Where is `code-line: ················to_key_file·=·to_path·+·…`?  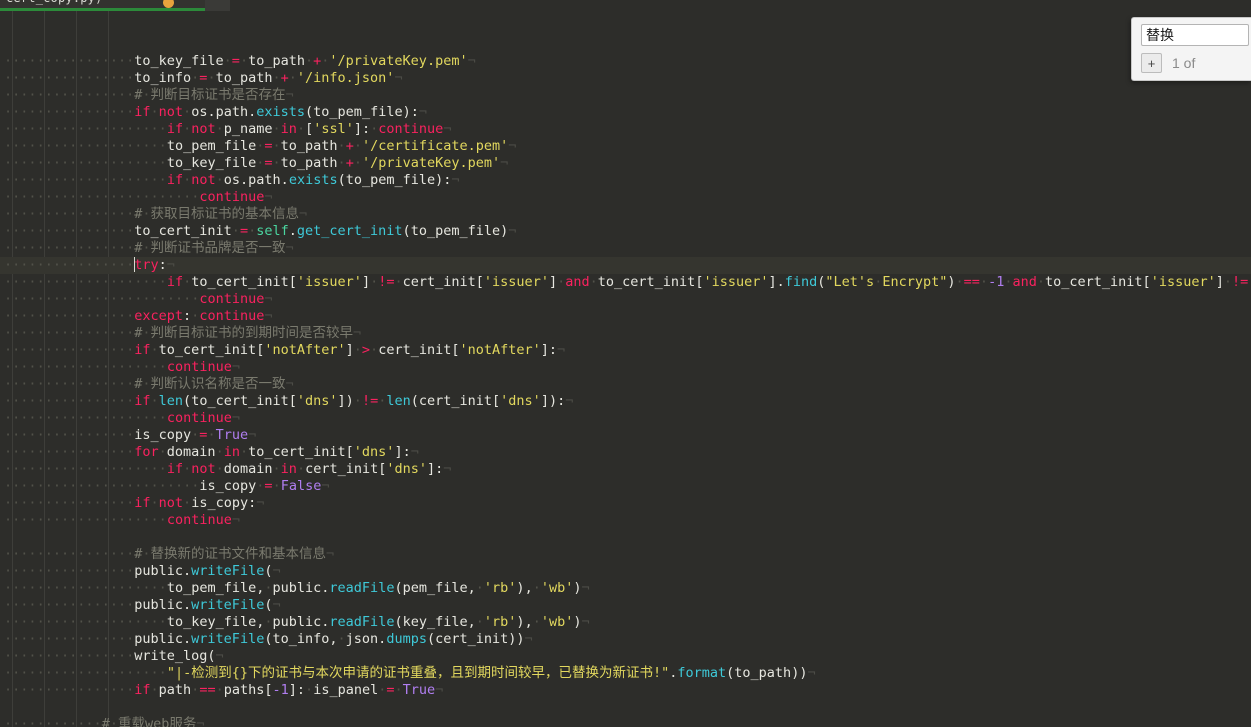
code-line: ················to_key_file·=·to_path·+·… is located at coordinates (625, 61).